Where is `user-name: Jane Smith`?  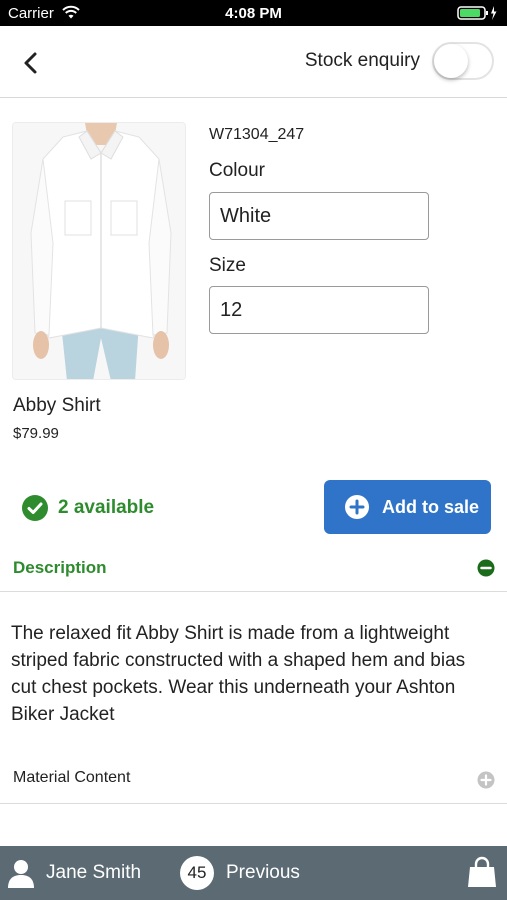 user-name: Jane Smith is located at coordinates (93, 873).